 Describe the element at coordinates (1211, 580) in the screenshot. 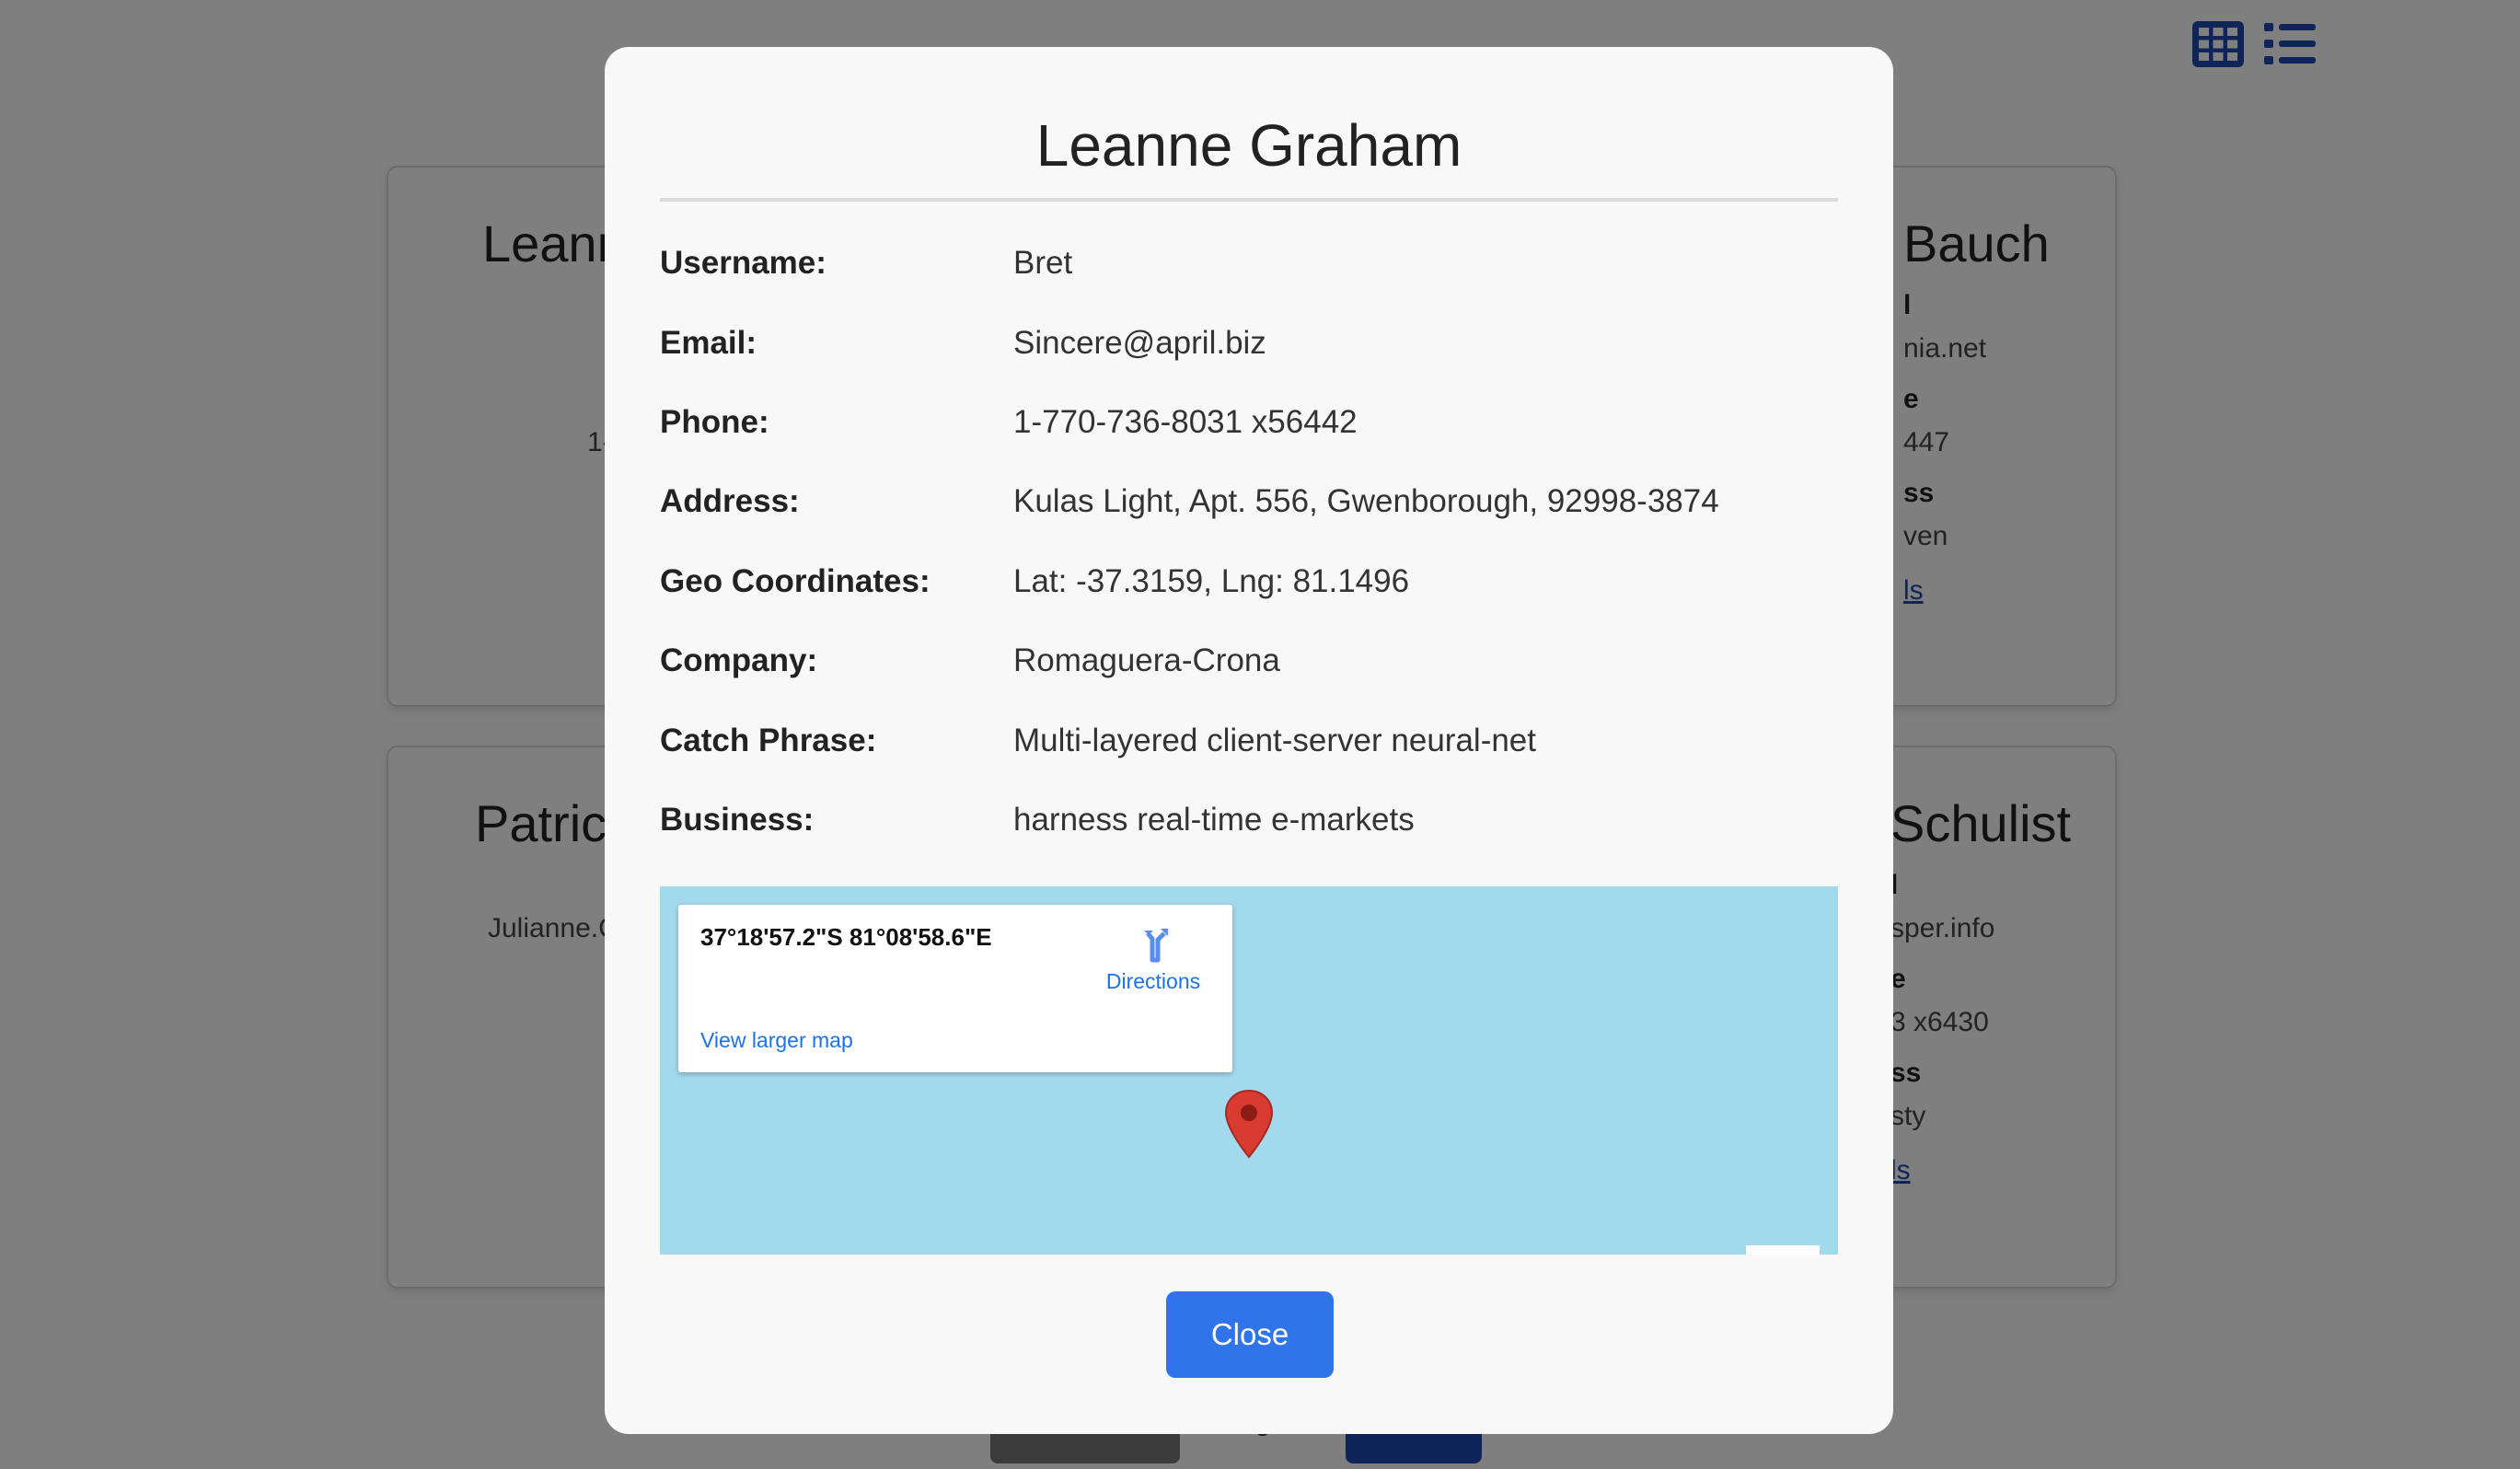

I see `detail-value: Lat: -37.3159, Lng: 81.1496` at that location.